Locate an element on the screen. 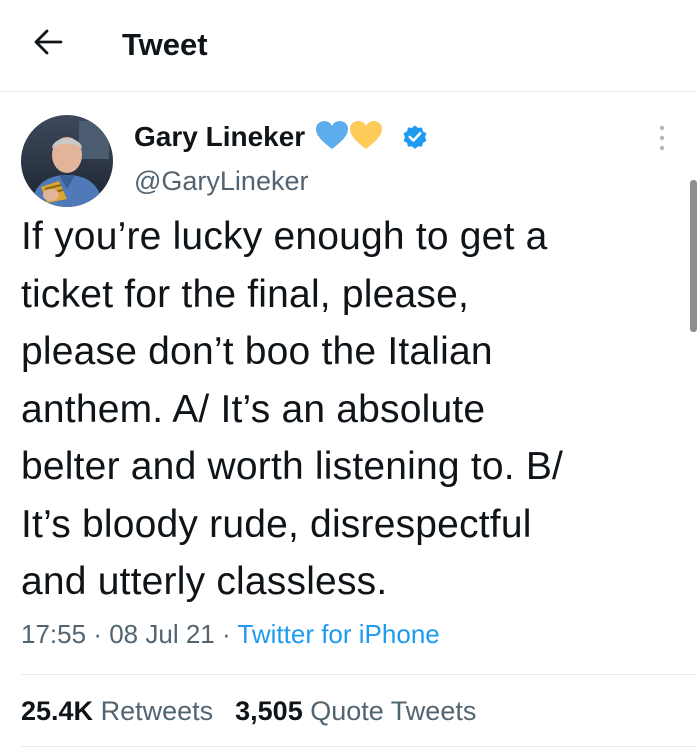  back-arrow-icon is located at coordinates (48, 44).